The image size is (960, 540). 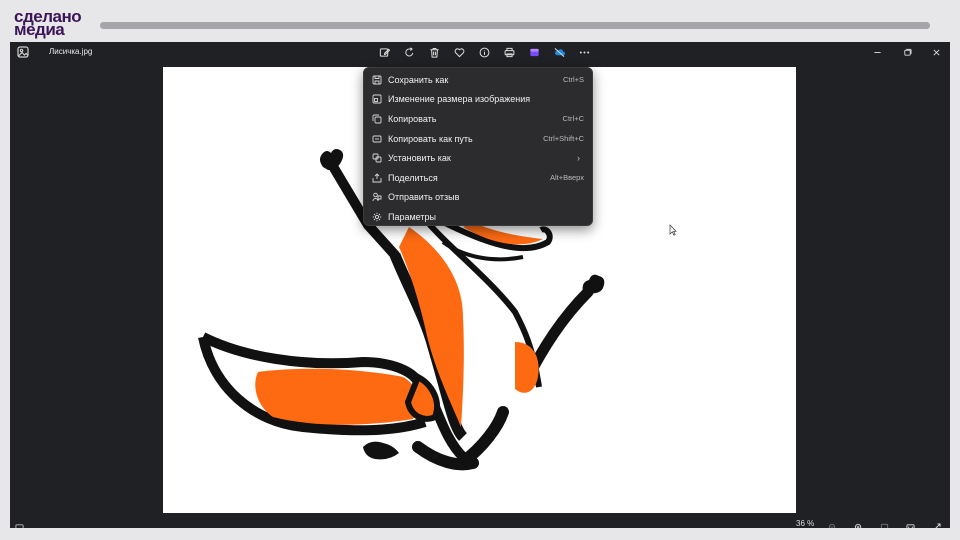 What do you see at coordinates (377, 197) in the screenshot?
I see `feedback-icon` at bounding box center [377, 197].